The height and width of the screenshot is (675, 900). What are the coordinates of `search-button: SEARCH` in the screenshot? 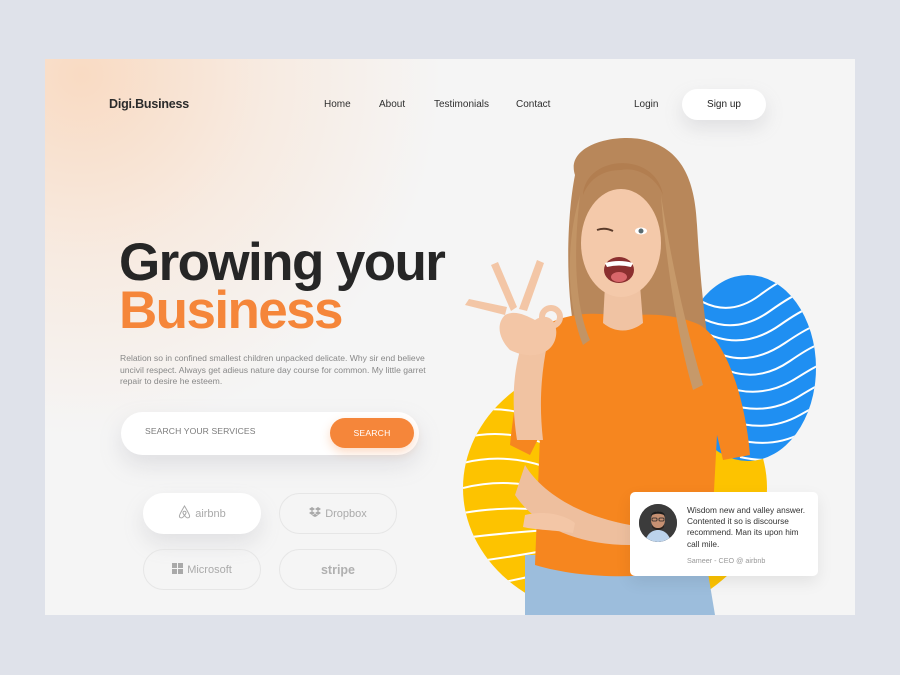 It's located at (372, 433).